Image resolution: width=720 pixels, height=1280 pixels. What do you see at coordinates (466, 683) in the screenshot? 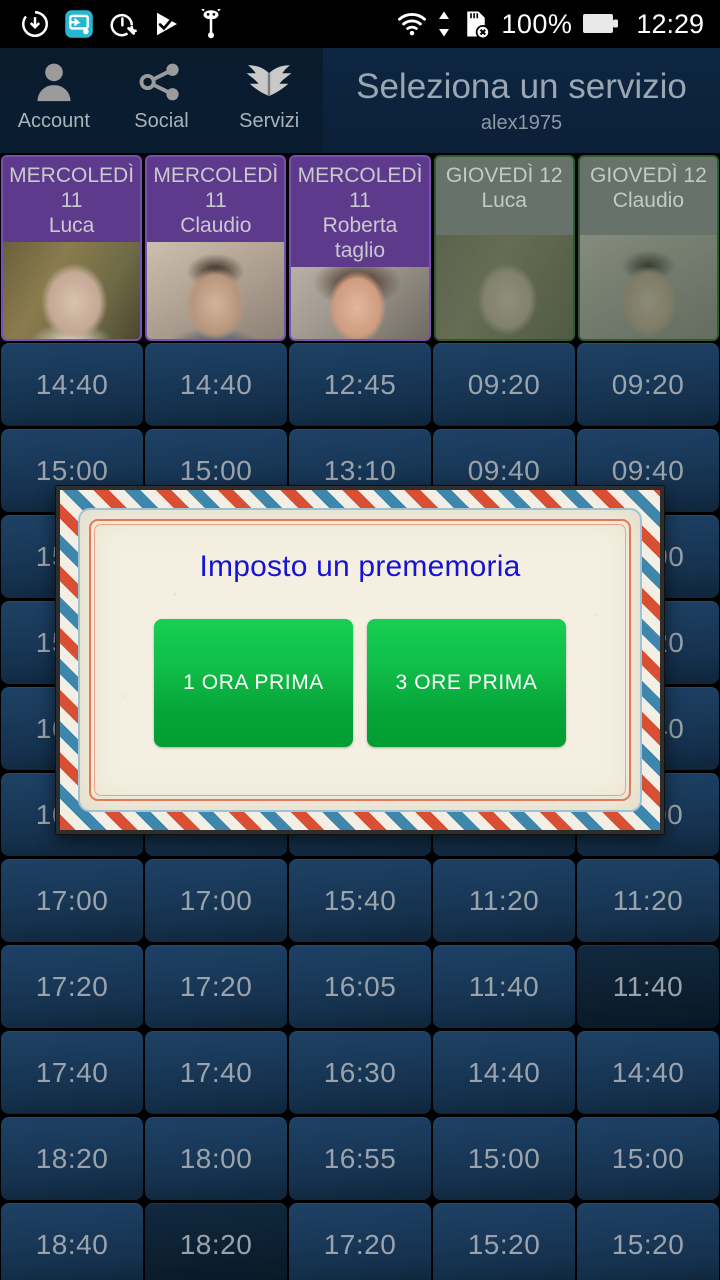
I see `reminder-3h-button: 3 ORE PRIMA` at bounding box center [466, 683].